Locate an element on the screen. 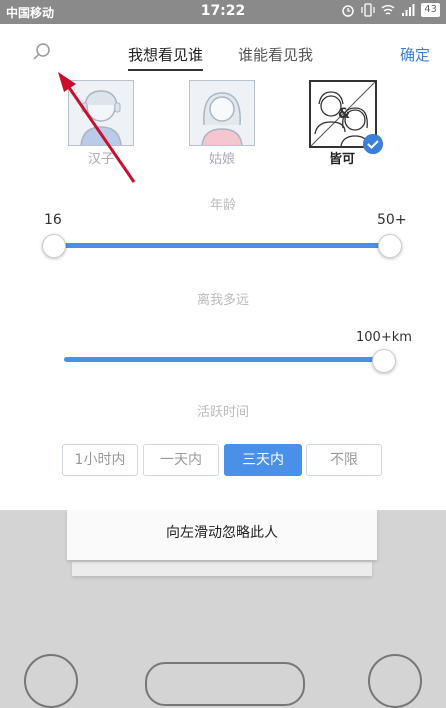 Image resolution: width=446 pixels, height=708 pixels. gender-label-female: 姑娘 is located at coordinates (221, 159).